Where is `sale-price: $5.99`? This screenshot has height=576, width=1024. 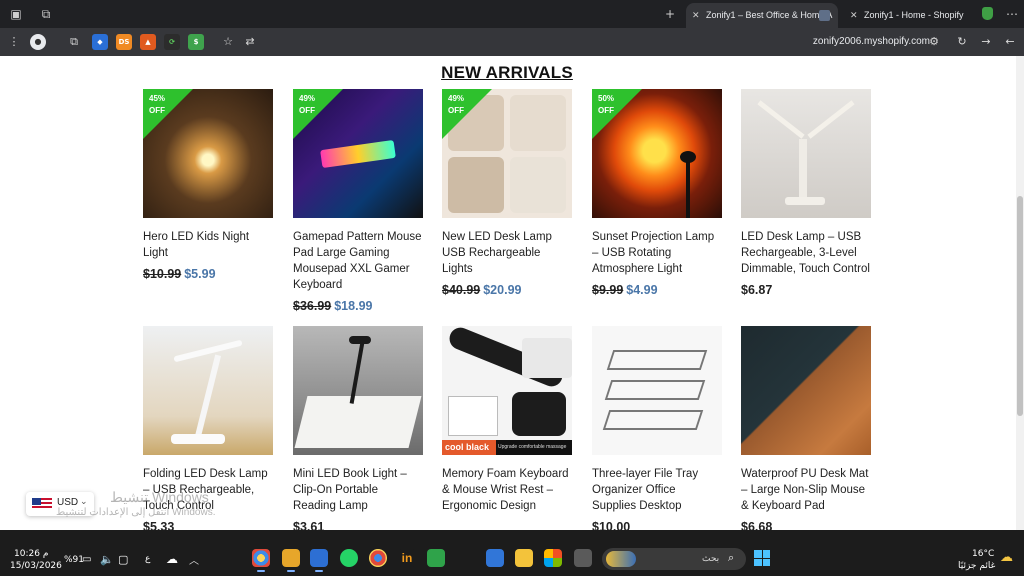
sale-price: $5.99 is located at coordinates (200, 274).